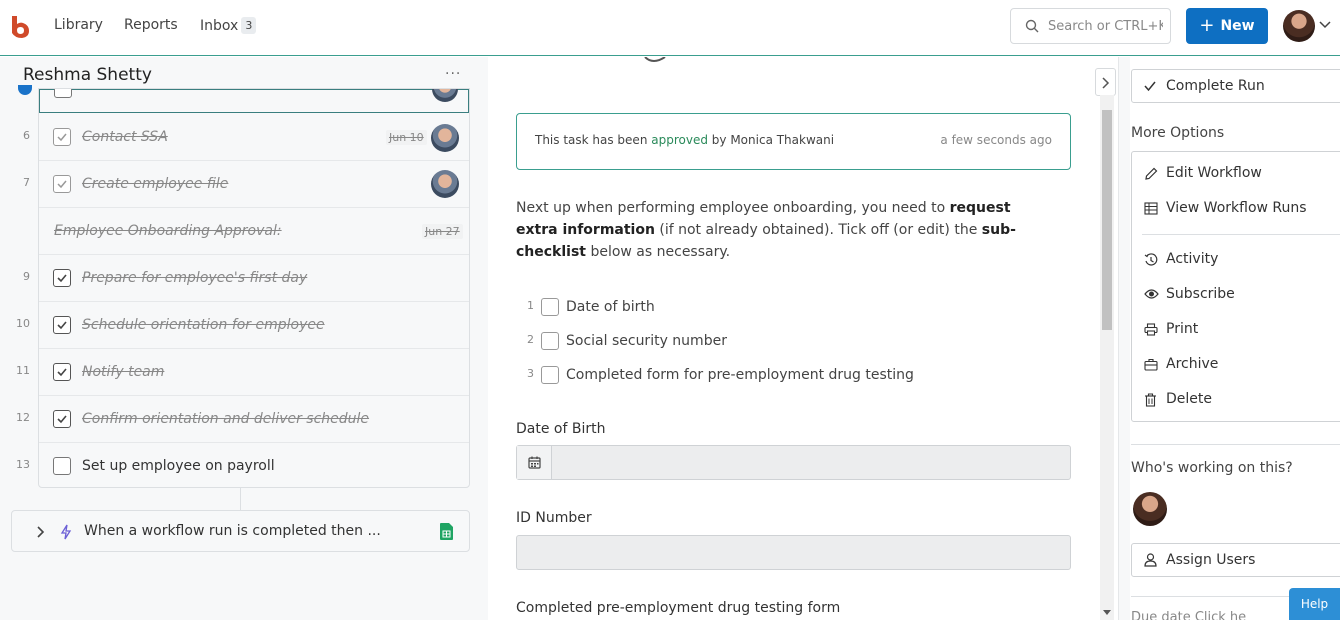 This screenshot has width=1340, height=620. Describe the element at coordinates (1235, 560) in the screenshot. I see `assign-users-button: Assign Users` at that location.